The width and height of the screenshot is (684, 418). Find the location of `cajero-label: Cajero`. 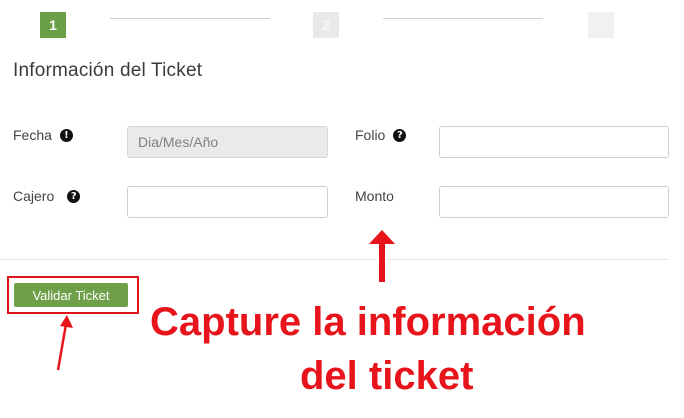

cajero-label: Cajero is located at coordinates (34, 196).